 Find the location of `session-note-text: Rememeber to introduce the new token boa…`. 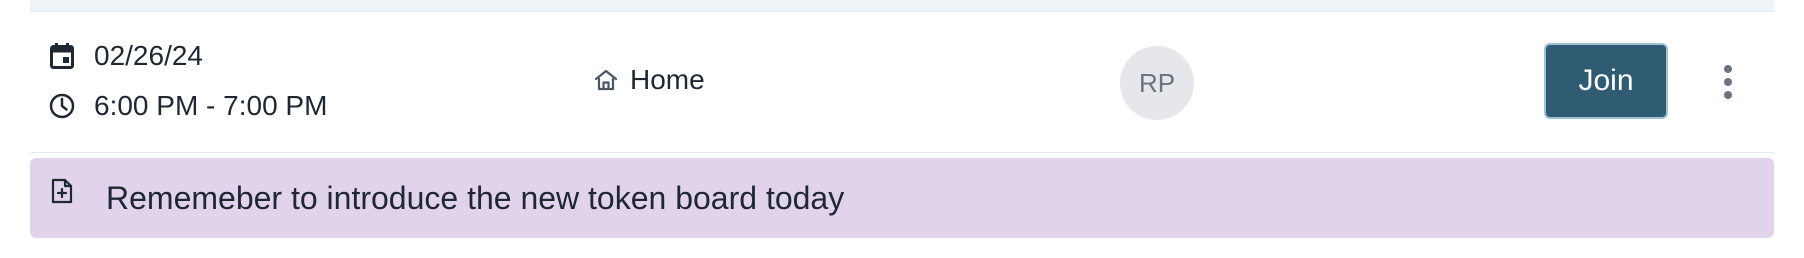

session-note-text: Rememeber to introduce the new token boa… is located at coordinates (475, 197).